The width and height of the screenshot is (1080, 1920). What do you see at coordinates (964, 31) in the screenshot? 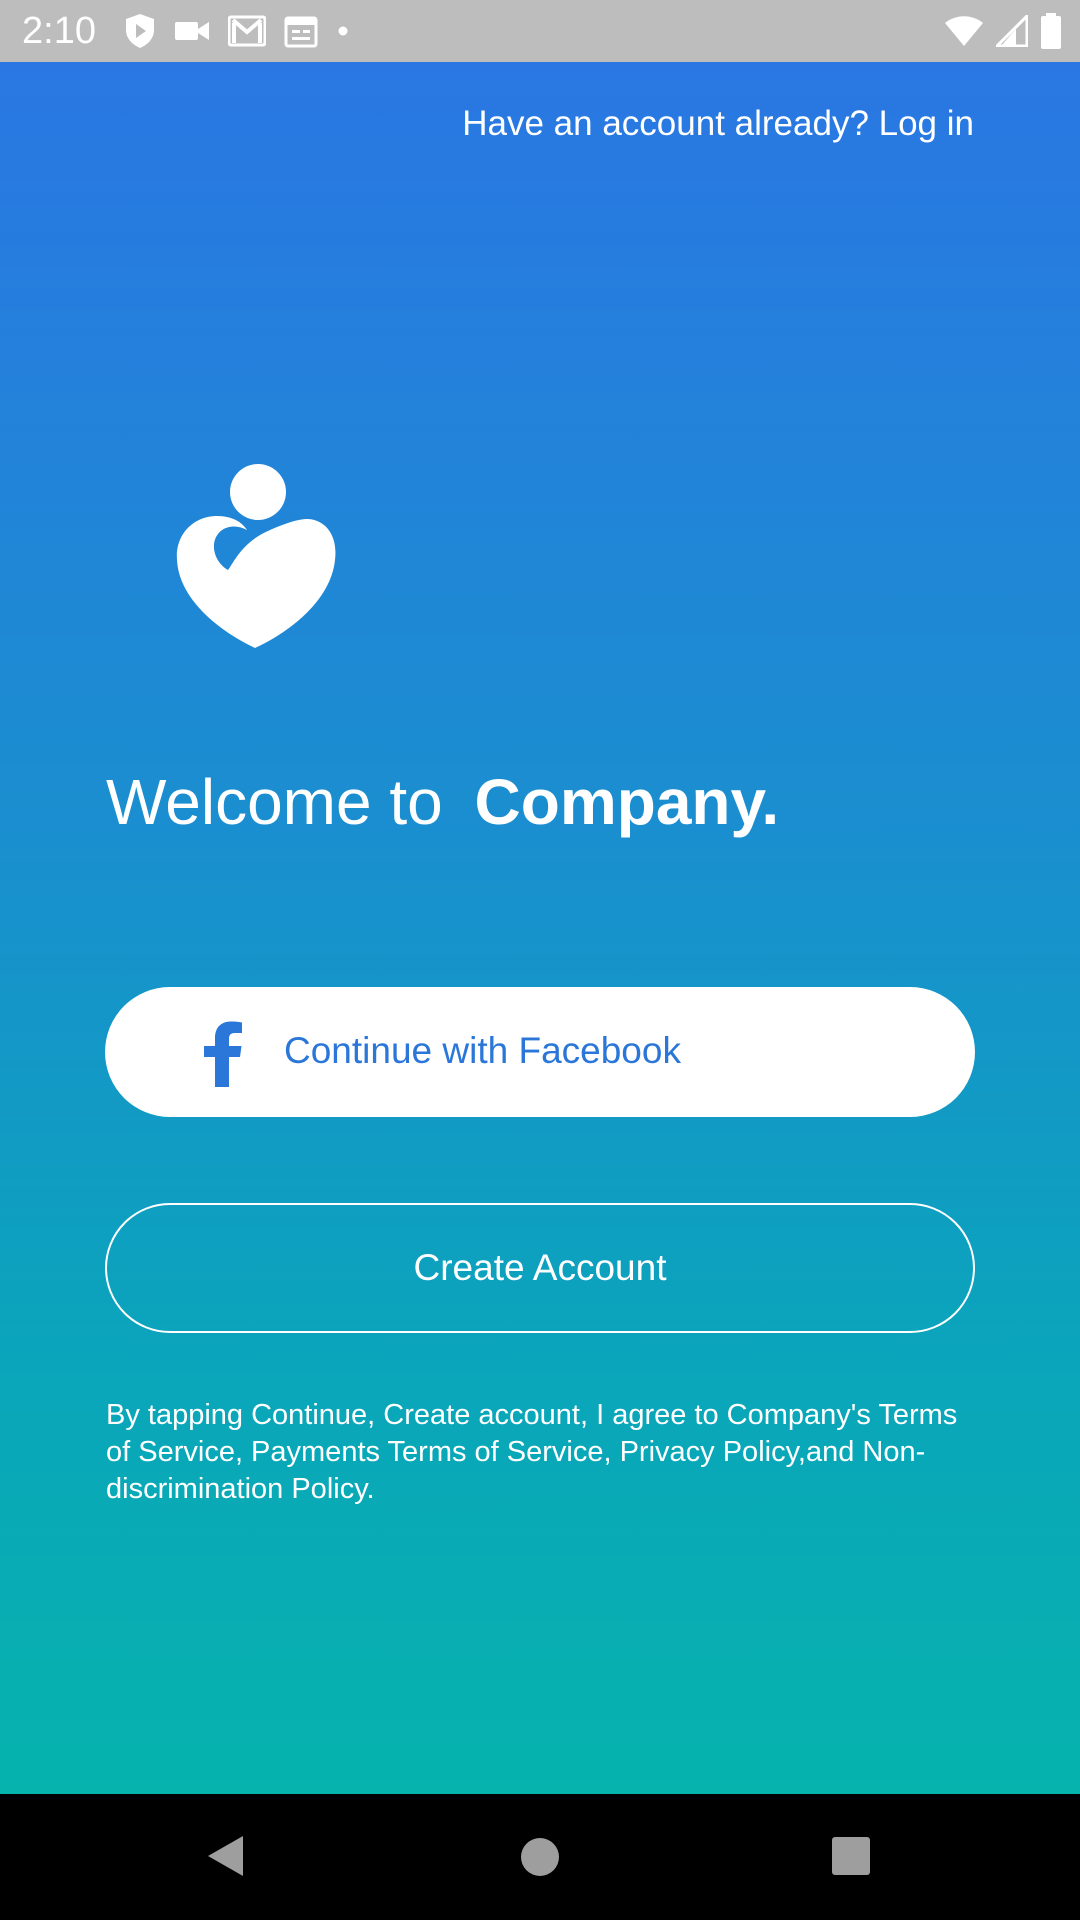
I see `wifi-icon` at bounding box center [964, 31].